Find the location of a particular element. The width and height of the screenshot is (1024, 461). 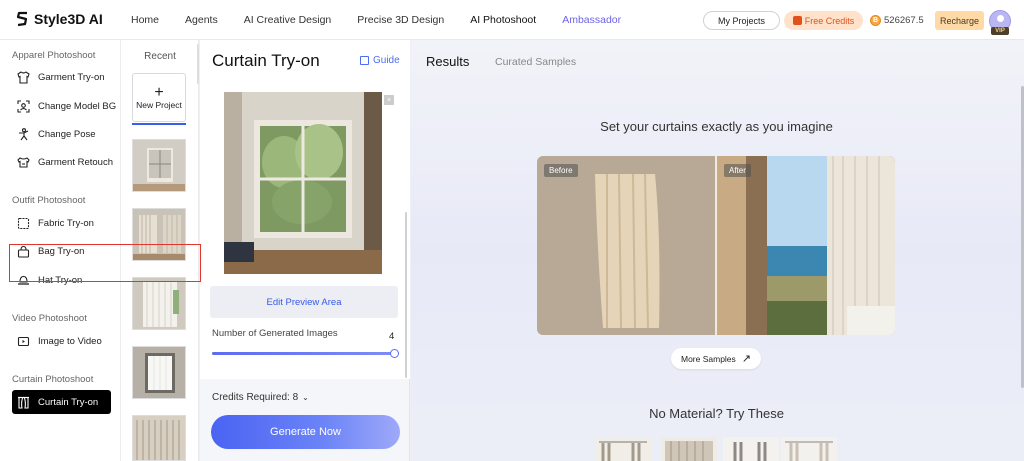

vip-badge: VIP is located at coordinates (1000, 31).